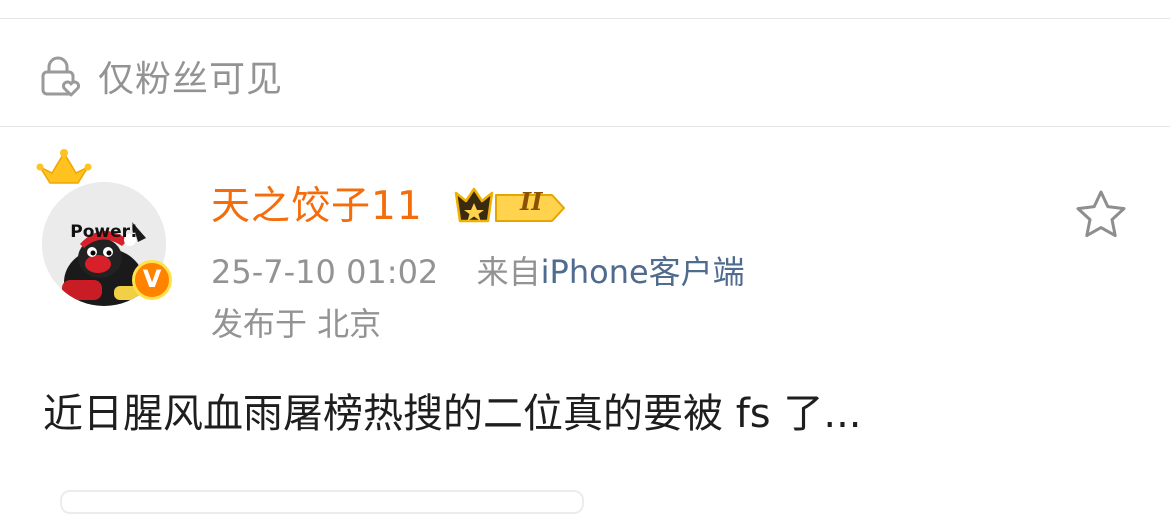 This screenshot has width=1170, height=514. Describe the element at coordinates (152, 280) in the screenshot. I see `verified-badge: V` at that location.